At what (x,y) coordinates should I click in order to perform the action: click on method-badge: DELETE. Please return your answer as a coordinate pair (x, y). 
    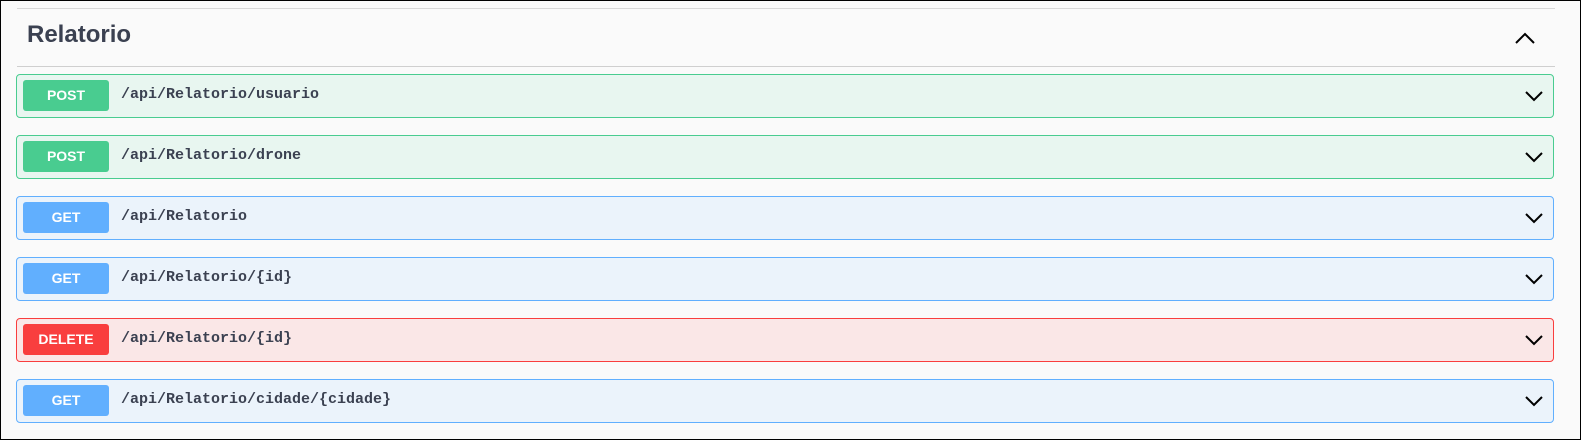
    Looking at the image, I should click on (66, 339).